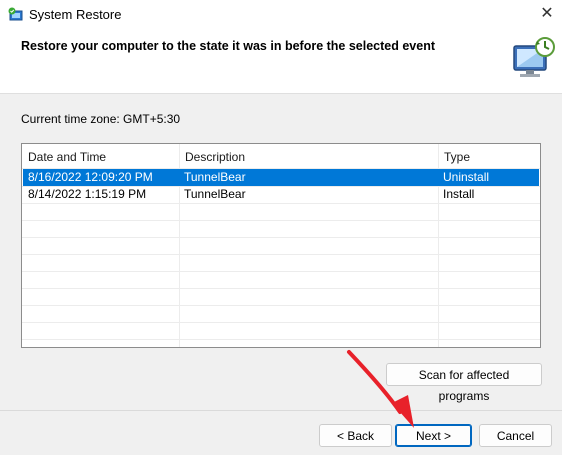 The width and height of the screenshot is (562, 455). Describe the element at coordinates (464, 383) in the screenshot. I see `scan-affected-programs-button: Scan for affected programs` at that location.